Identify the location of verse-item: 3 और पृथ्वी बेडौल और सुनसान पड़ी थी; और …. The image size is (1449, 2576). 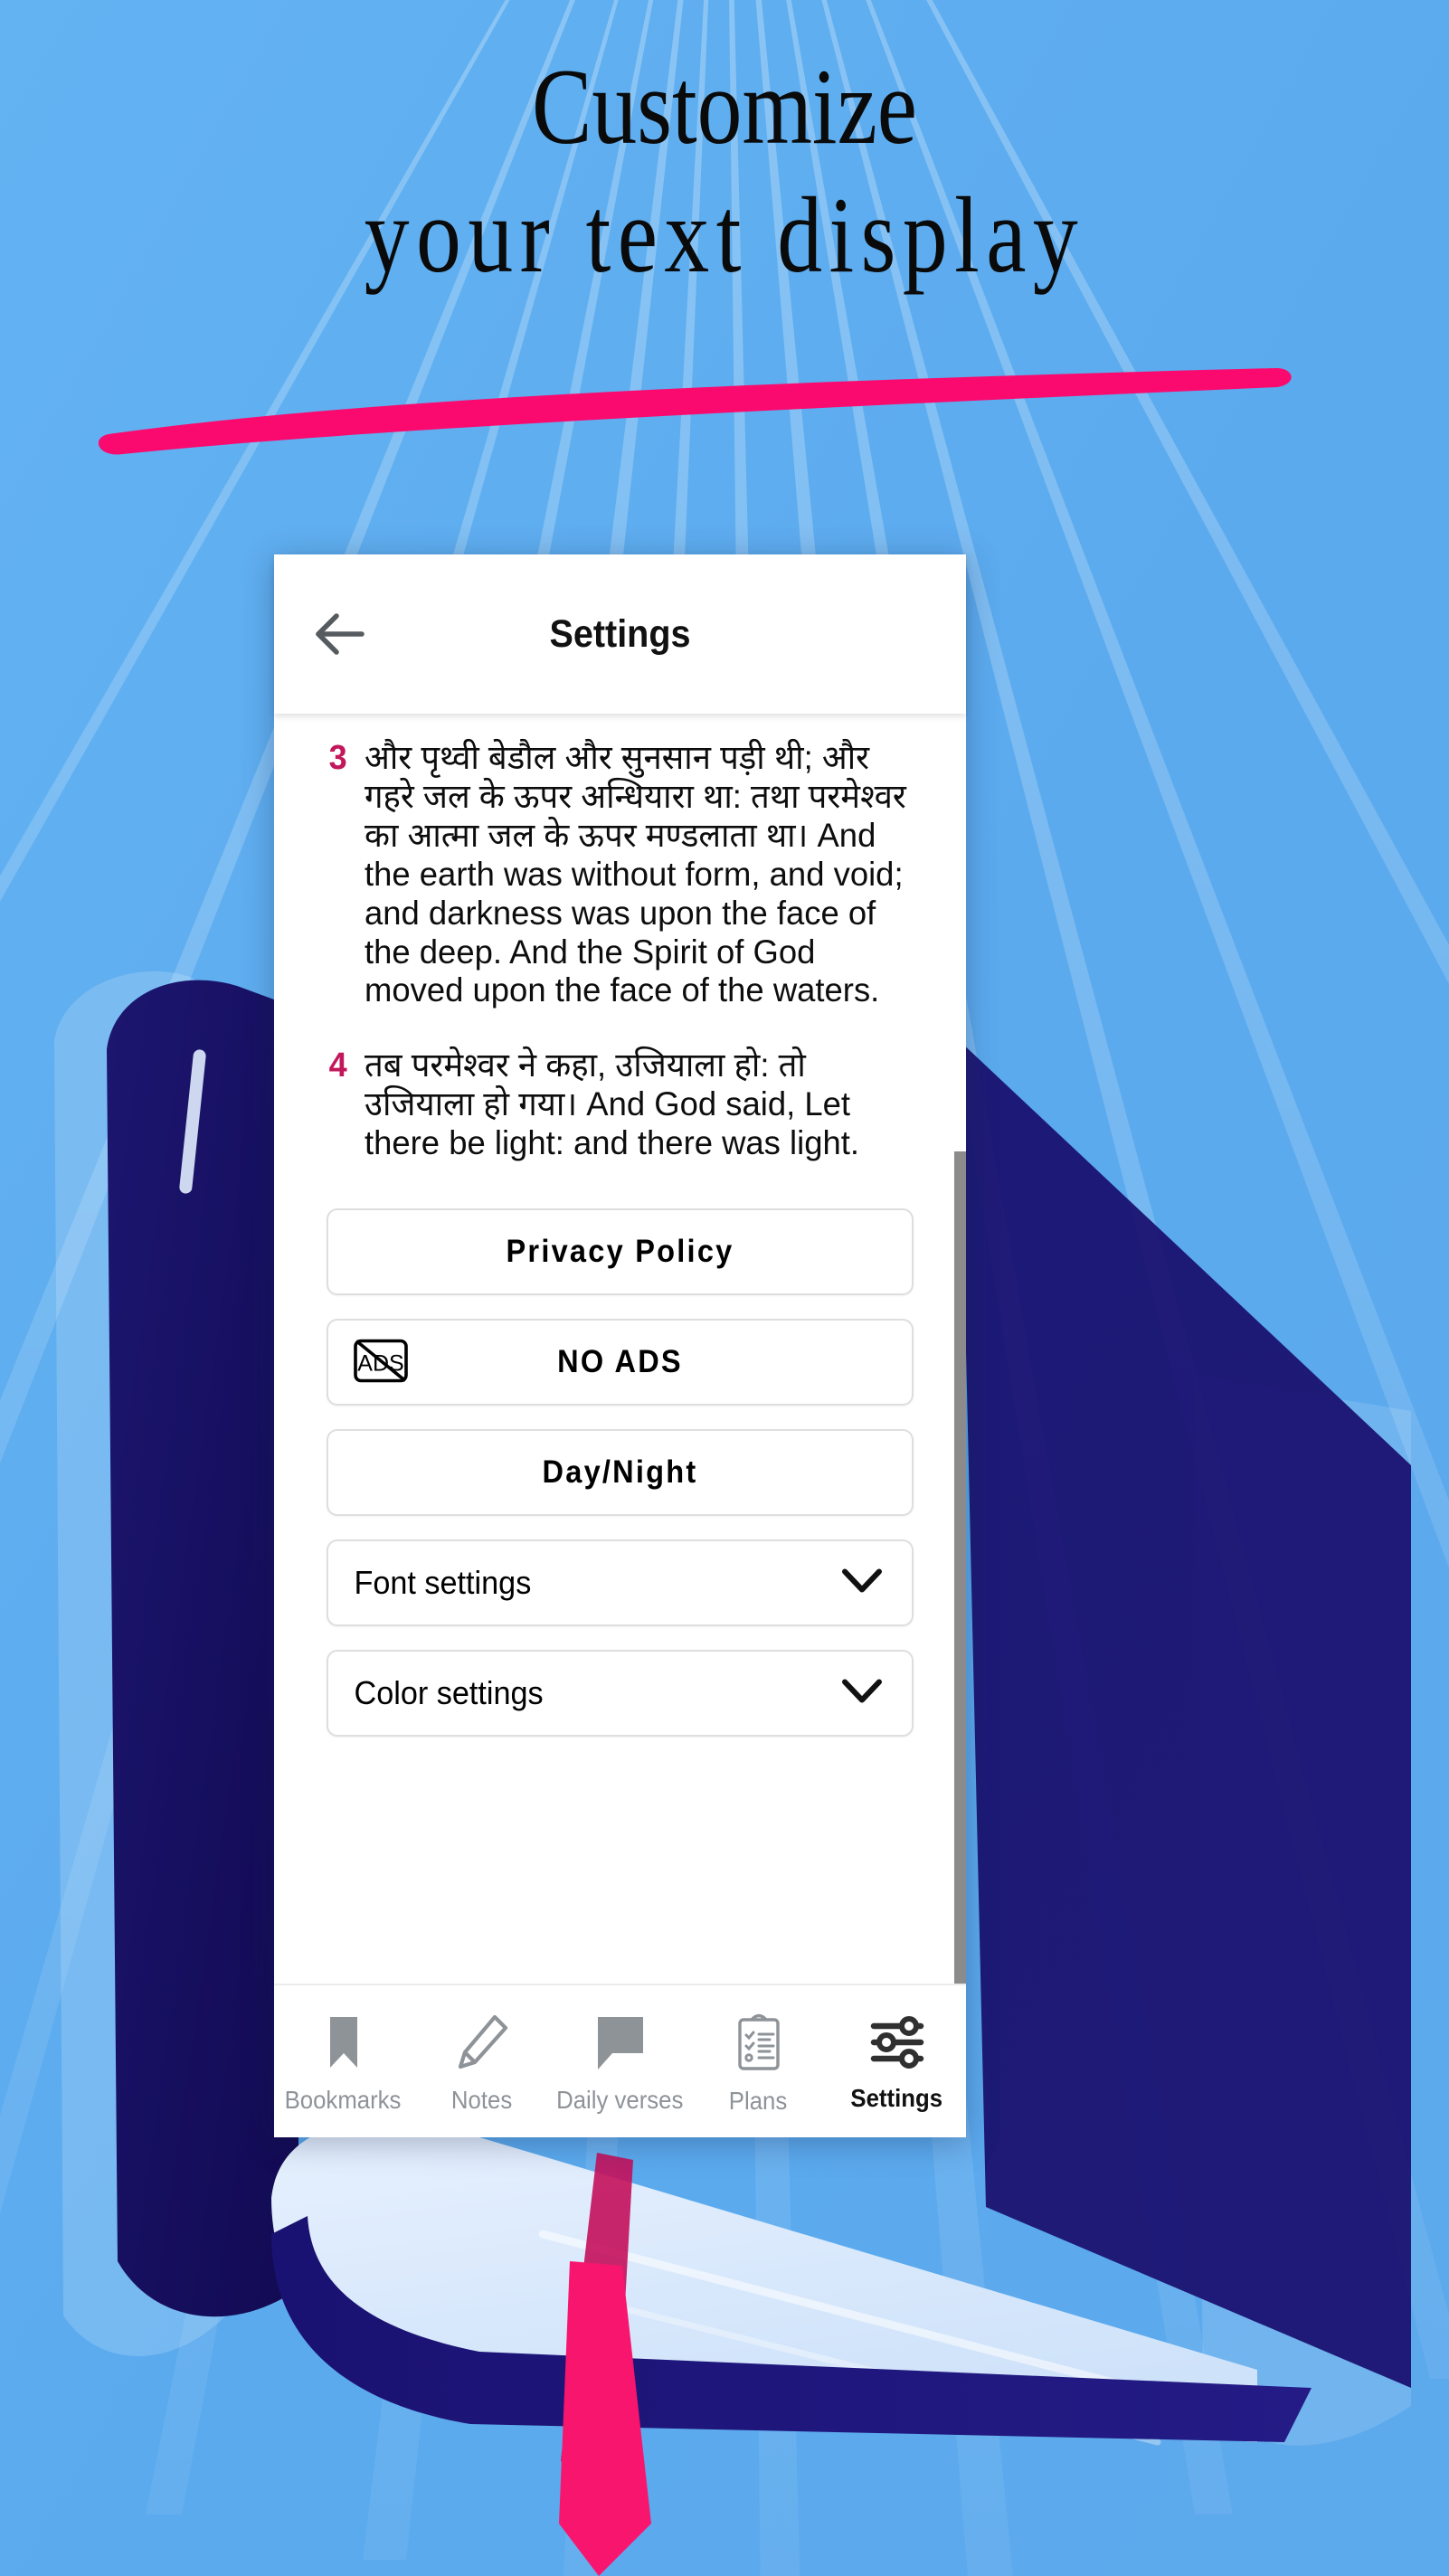
(623, 874).